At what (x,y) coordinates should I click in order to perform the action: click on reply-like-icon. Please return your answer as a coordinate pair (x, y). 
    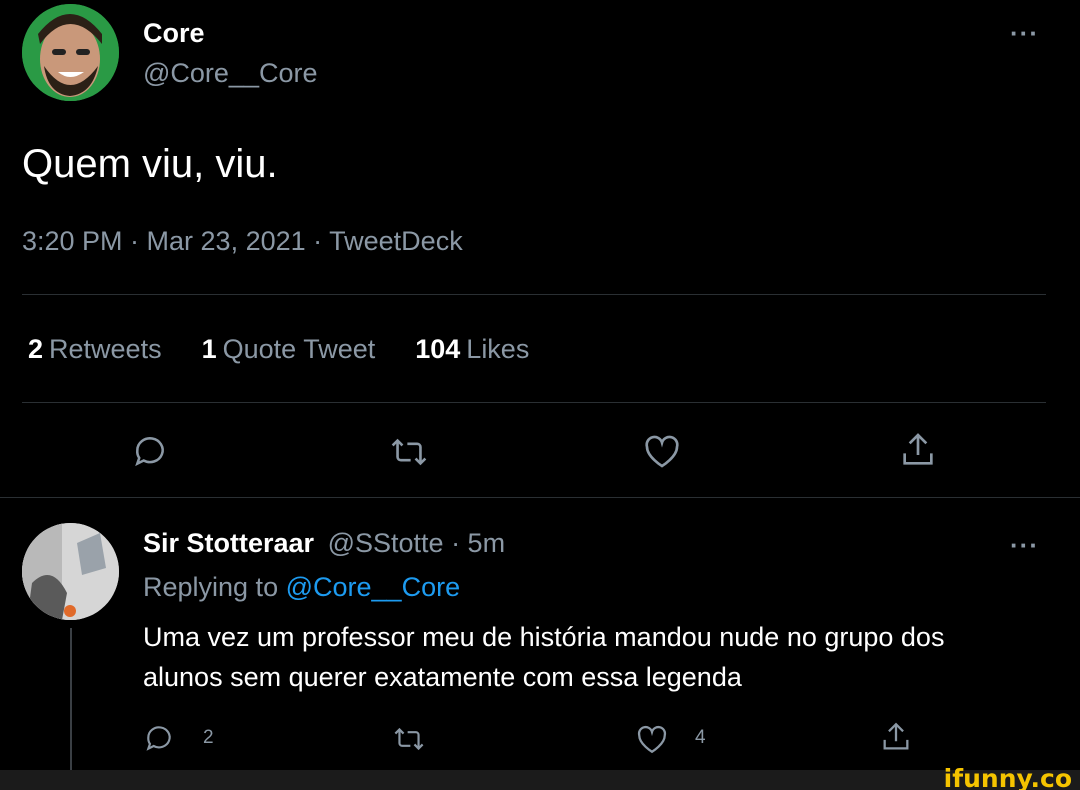
    Looking at the image, I should click on (652, 739).